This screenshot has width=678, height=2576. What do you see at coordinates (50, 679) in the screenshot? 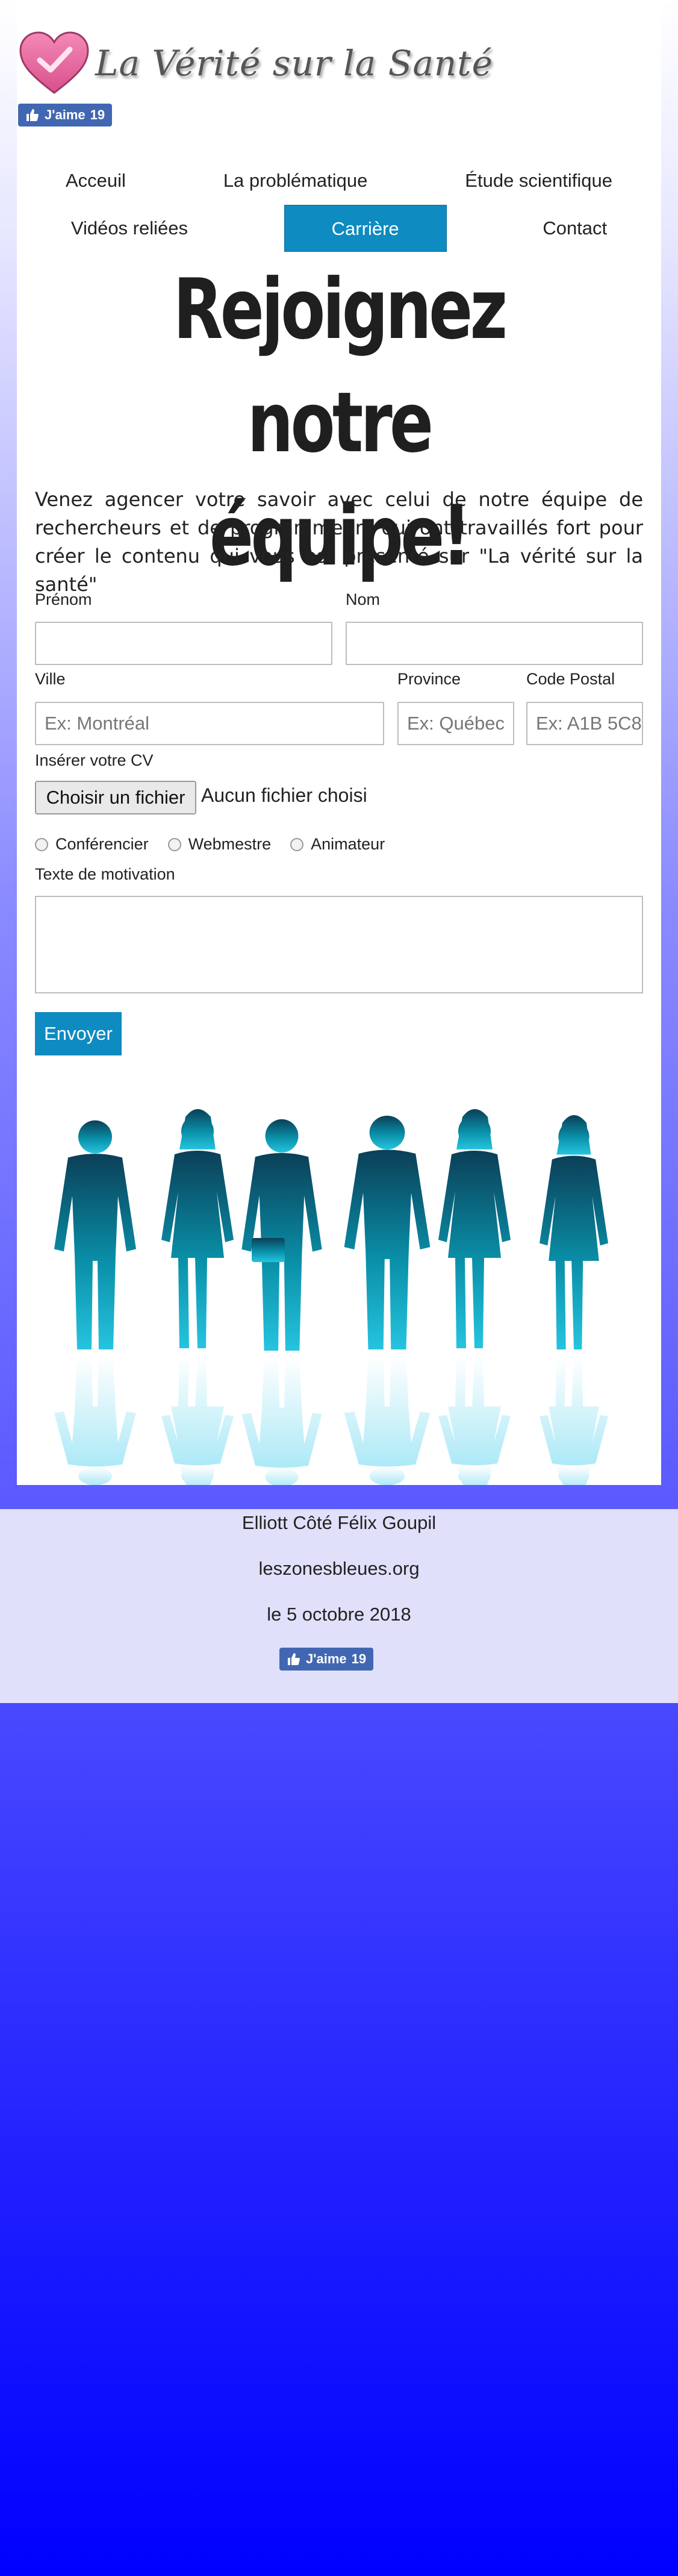
I see `ville-label: Ville` at bounding box center [50, 679].